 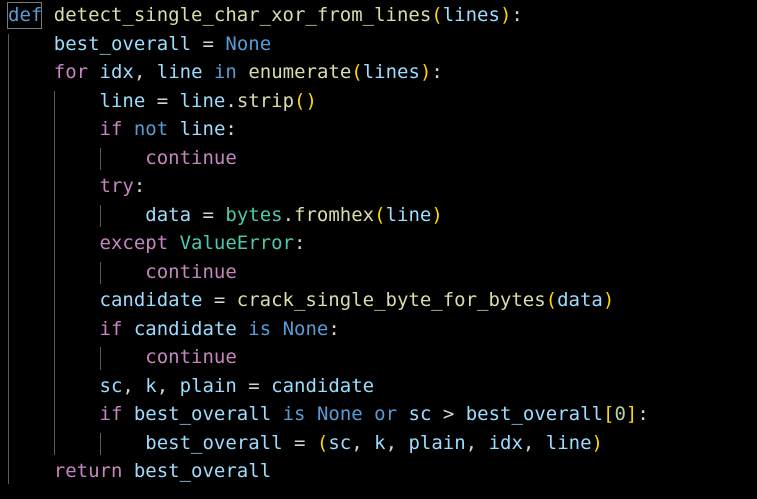 What do you see at coordinates (231, 100) in the screenshot?
I see `code-token: .` at bounding box center [231, 100].